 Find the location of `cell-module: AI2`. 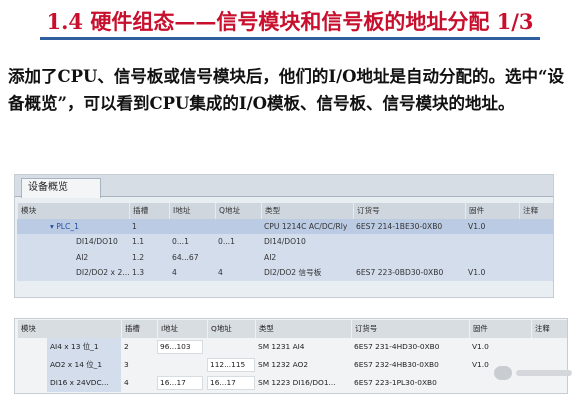

cell-module: AI2 is located at coordinates (82, 257).